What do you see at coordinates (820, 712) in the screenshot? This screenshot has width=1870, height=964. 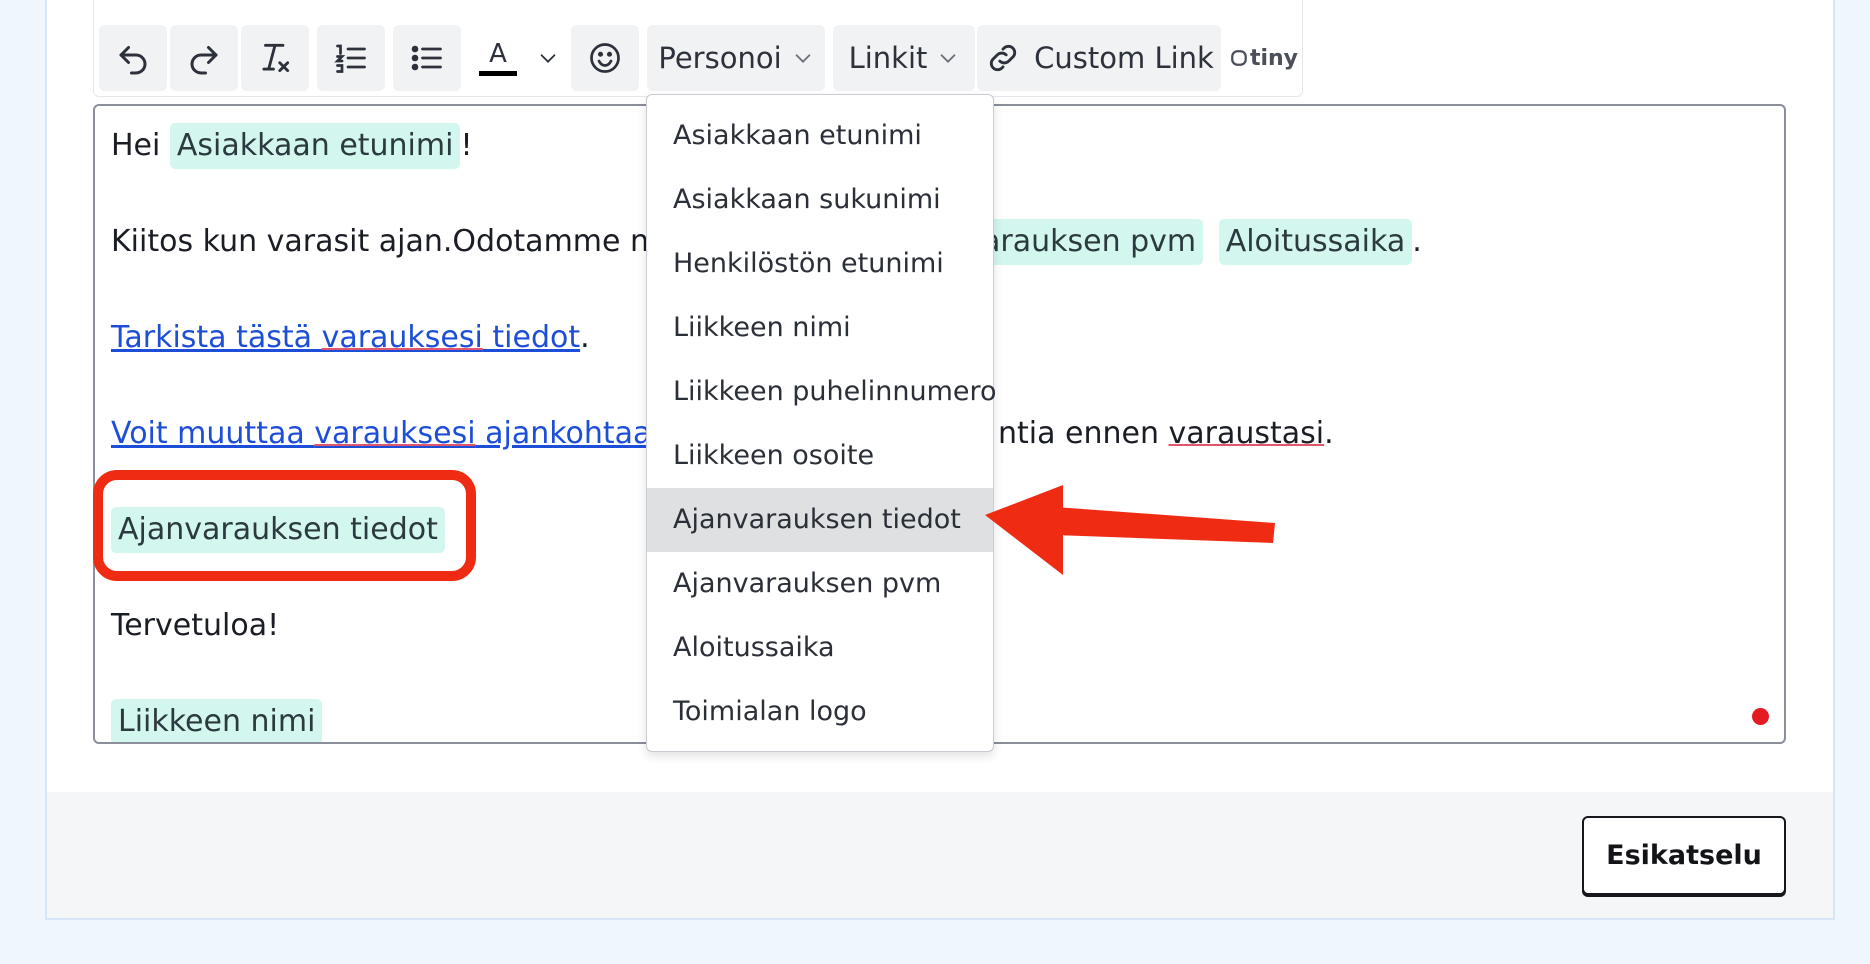 I see `menu-item-industry-logo: Toimialan logo` at bounding box center [820, 712].